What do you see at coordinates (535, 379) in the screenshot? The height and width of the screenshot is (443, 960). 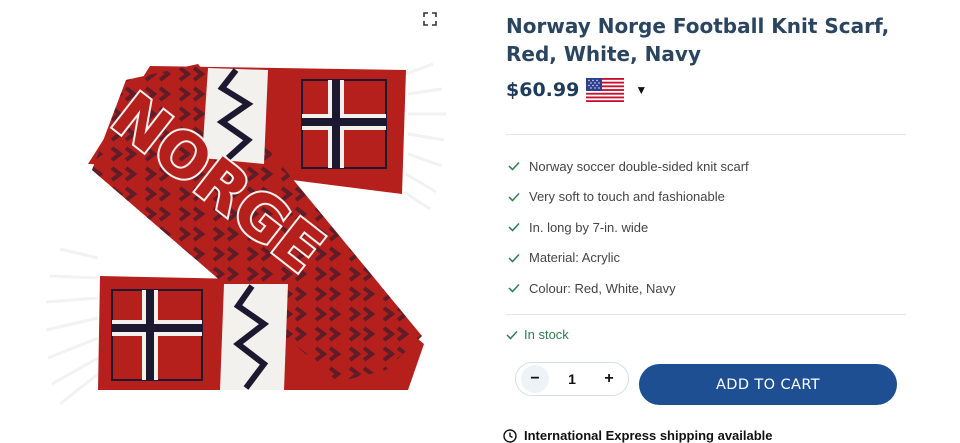 I see `quantity-decrease-button: −` at bounding box center [535, 379].